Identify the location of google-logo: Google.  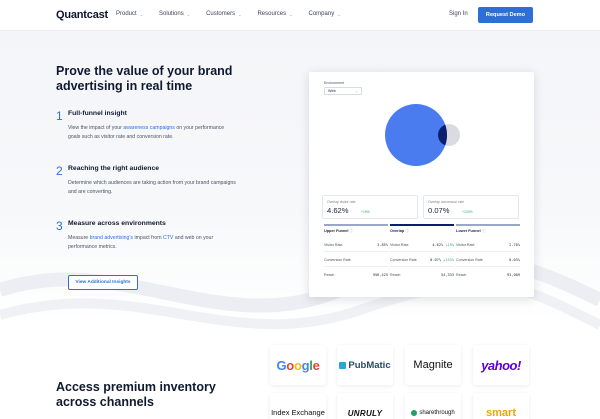
(298, 365).